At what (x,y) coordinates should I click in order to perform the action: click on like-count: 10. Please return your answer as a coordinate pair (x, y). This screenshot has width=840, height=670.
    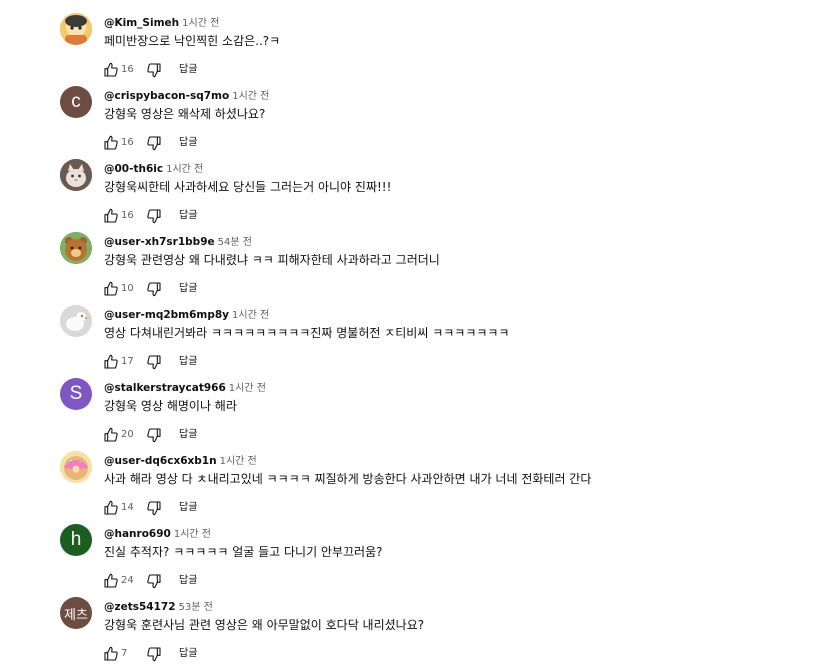
    Looking at the image, I should click on (127, 288).